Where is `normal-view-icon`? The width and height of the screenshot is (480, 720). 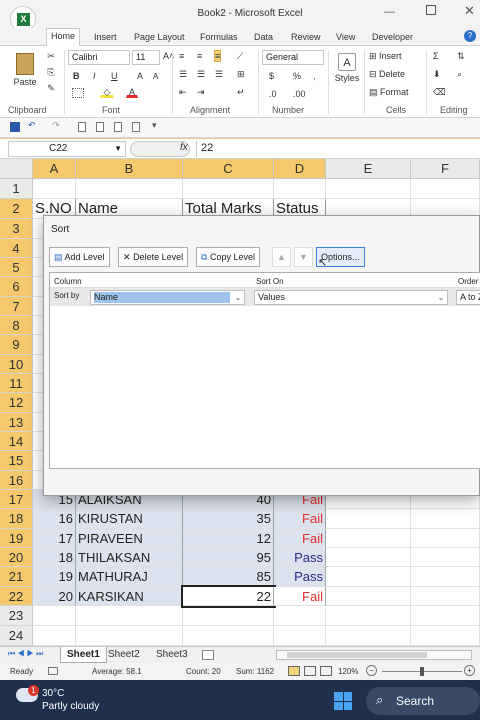 normal-view-icon is located at coordinates (294, 671).